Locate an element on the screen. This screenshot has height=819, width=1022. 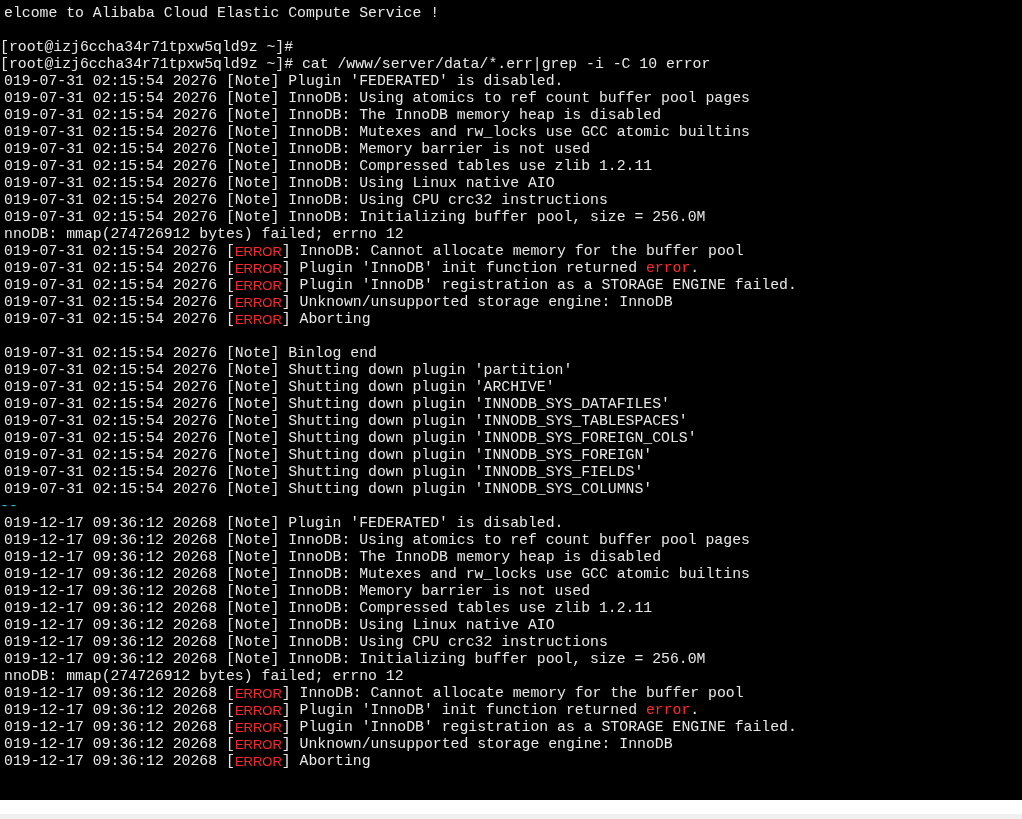
log-text: 019-07-31 02:15:54 20276 [Note] Shutting down plugin 'INNODB_SYS_FOREIGN_COLS' is located at coordinates (350, 438).